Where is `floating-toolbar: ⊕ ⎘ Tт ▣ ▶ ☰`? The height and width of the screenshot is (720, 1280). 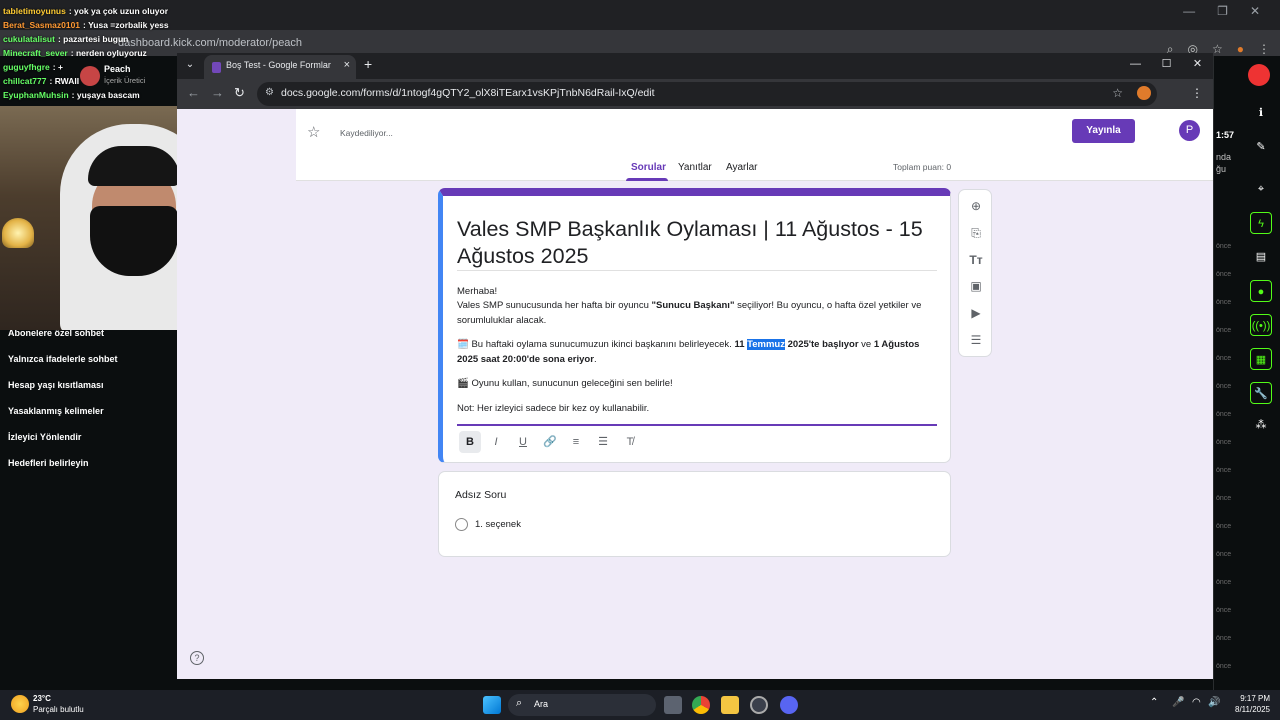
floating-toolbar: ⊕ ⎘ Tт ▣ ▶ ☰ is located at coordinates (975, 273).